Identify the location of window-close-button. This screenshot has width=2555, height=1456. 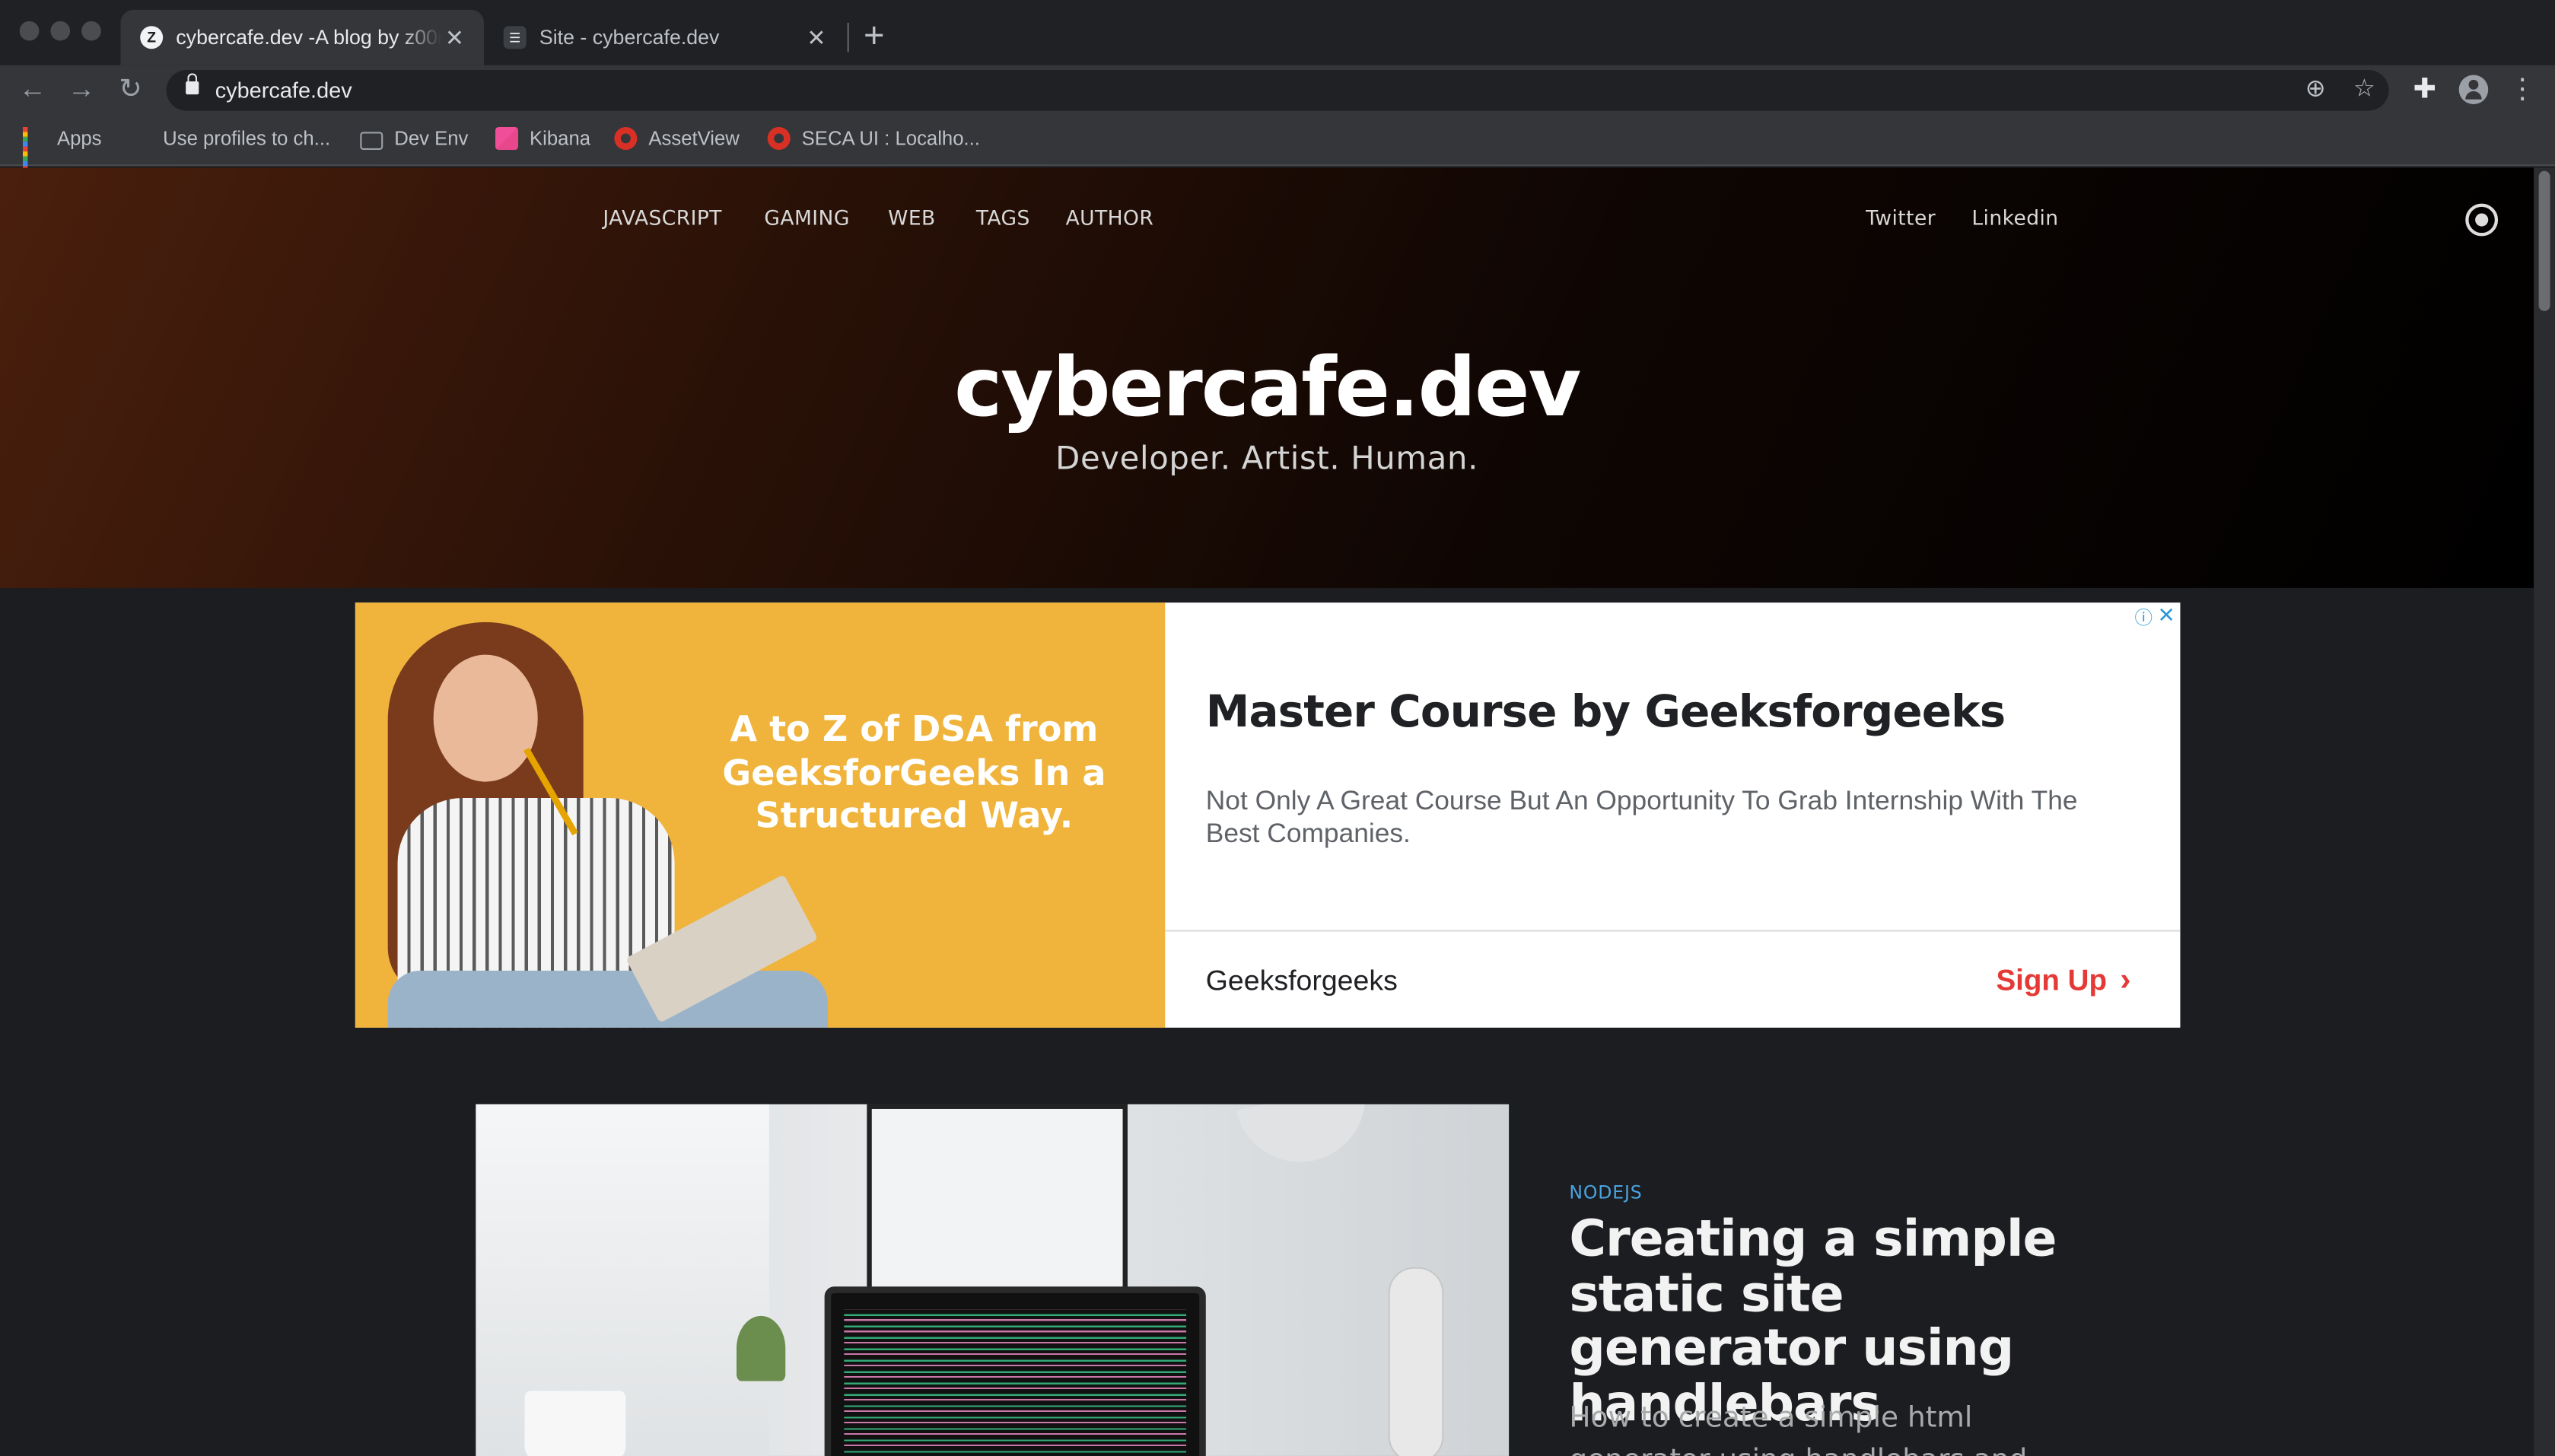
(30, 31).